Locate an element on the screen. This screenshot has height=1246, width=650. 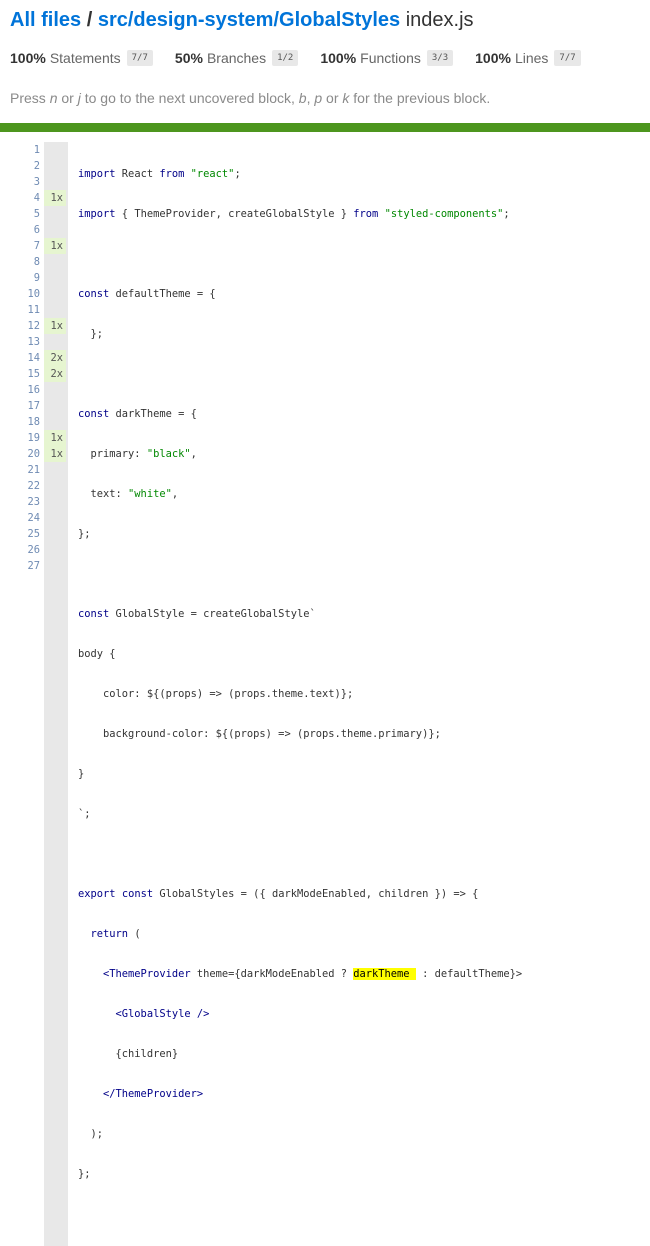
line-number-link: 27 is located at coordinates (20, 566).